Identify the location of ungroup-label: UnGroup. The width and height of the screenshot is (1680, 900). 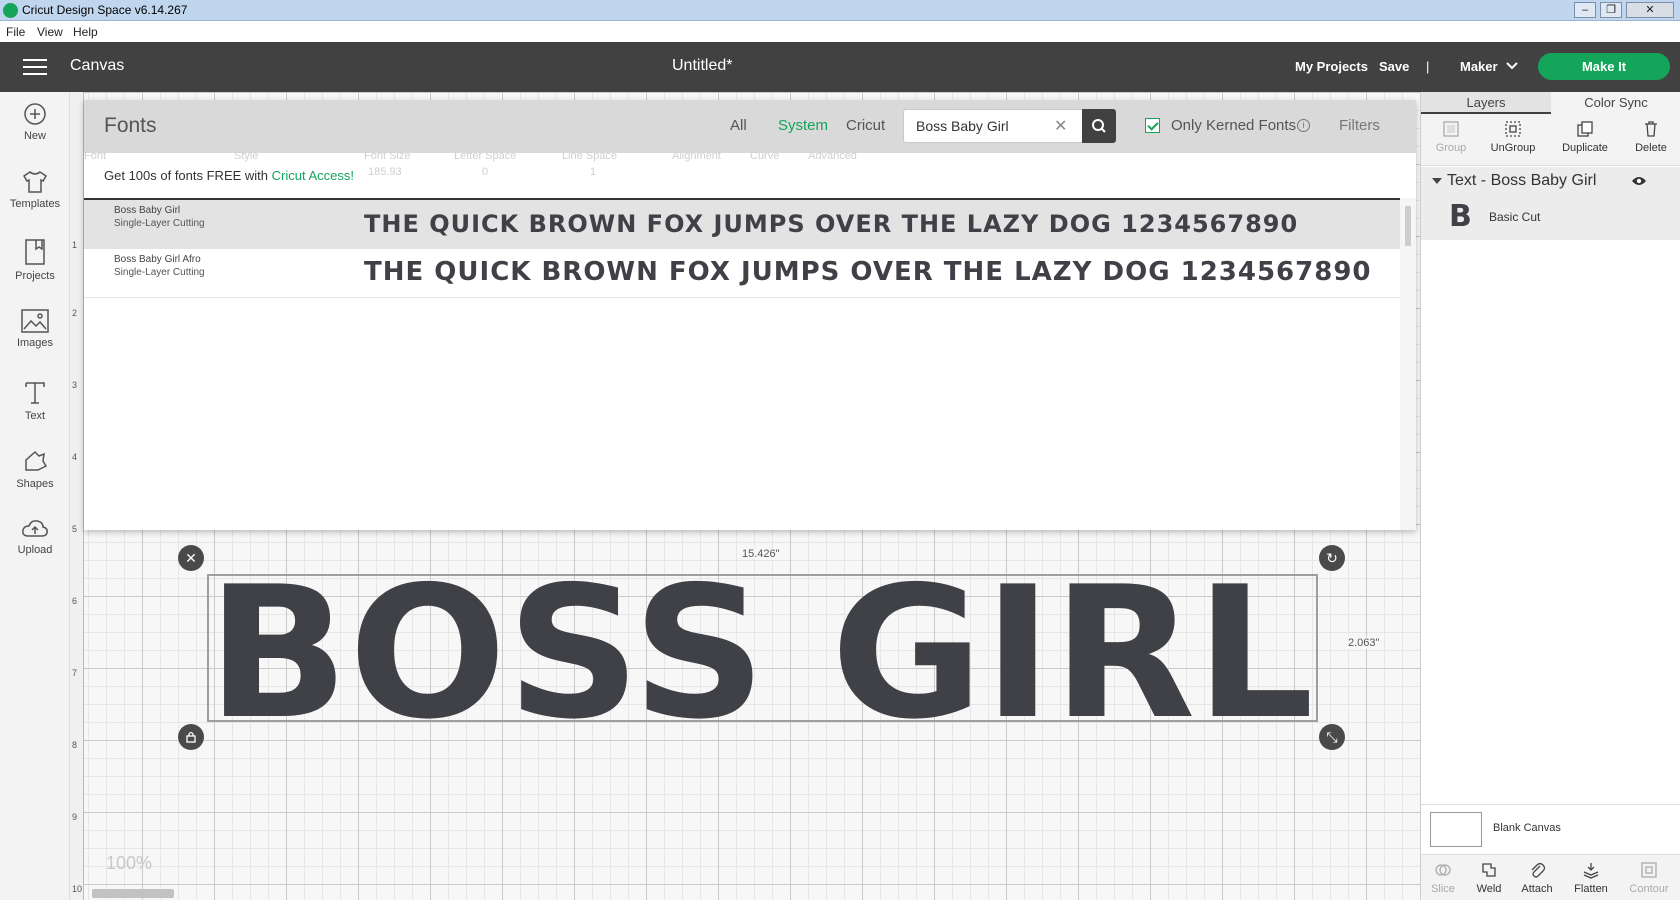
(1513, 148).